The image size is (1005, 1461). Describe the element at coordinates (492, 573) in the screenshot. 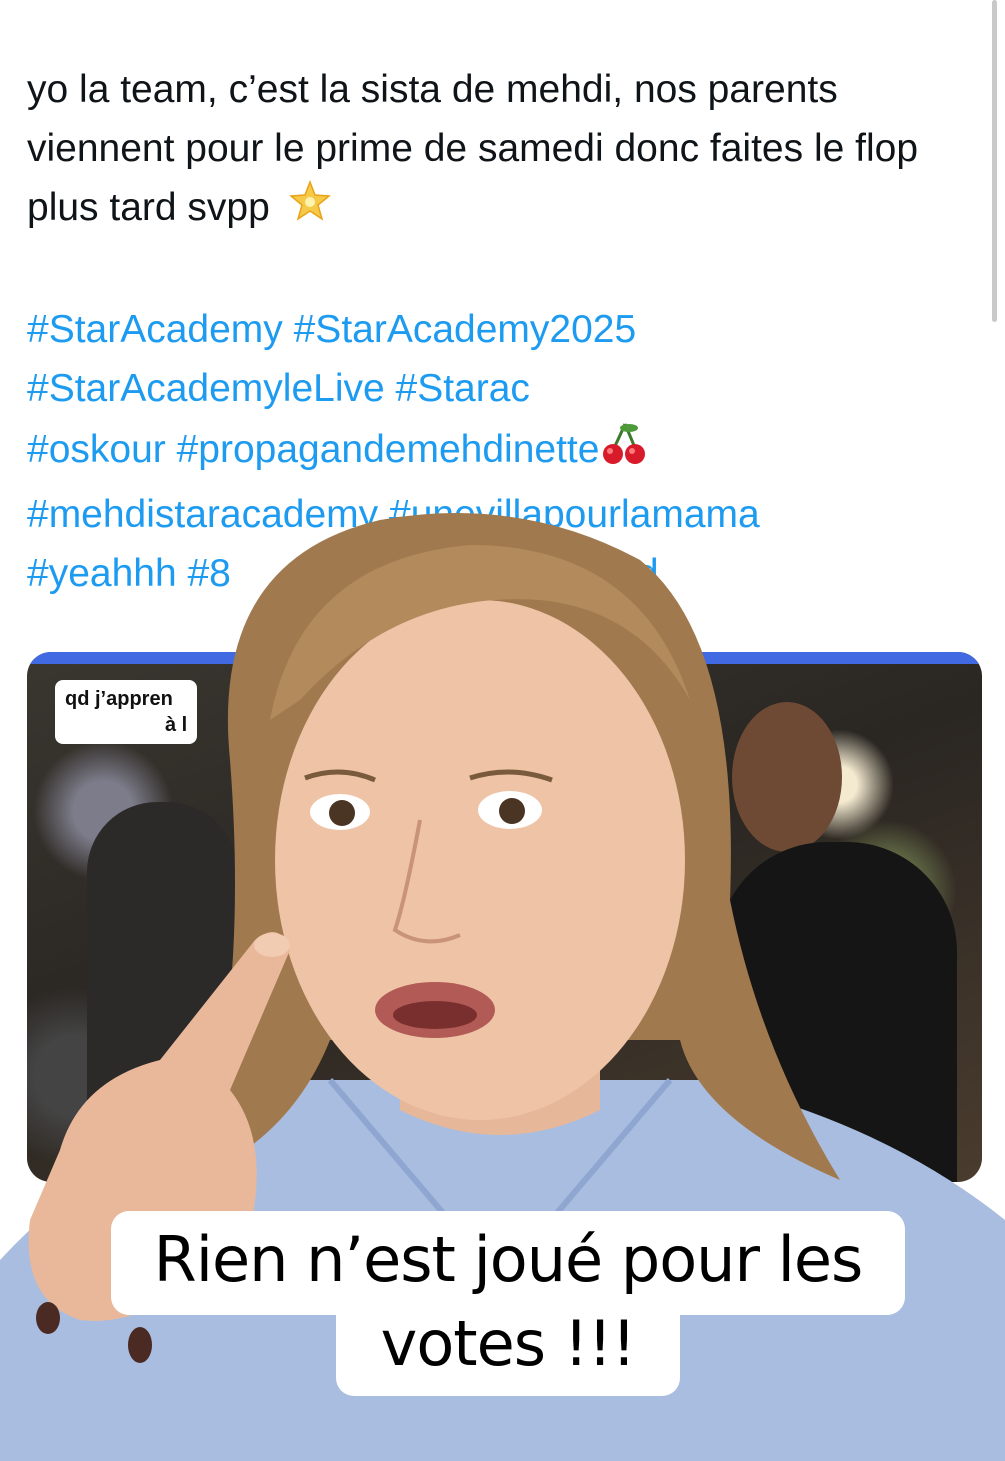

I see `hashtag-line: #yeahhh #8 aled` at that location.